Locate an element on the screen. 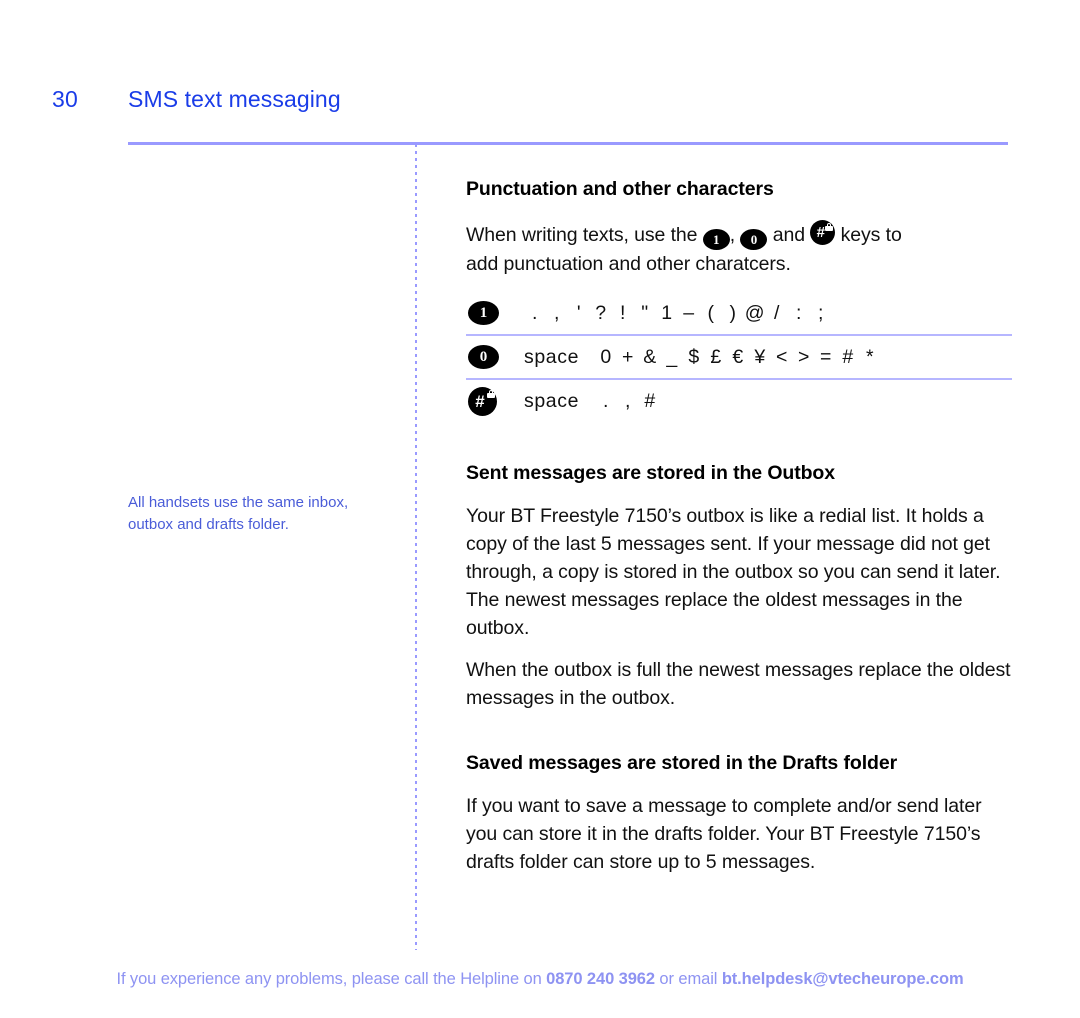 Image resolution: width=1080 pixels, height=1018 pixels. row-key-cell: 0 is located at coordinates (495, 357).